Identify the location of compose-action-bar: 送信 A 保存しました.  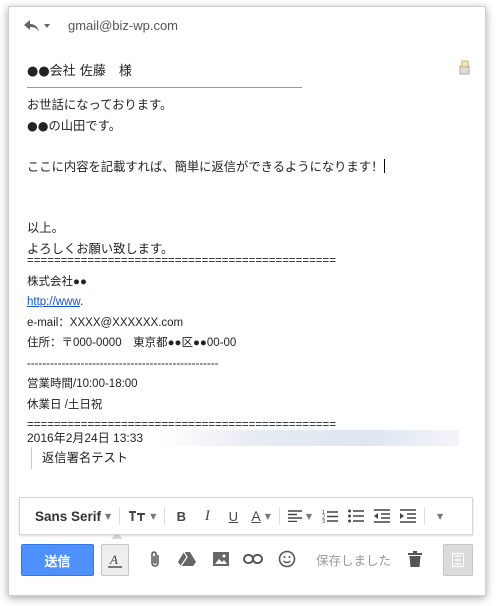
(247, 562).